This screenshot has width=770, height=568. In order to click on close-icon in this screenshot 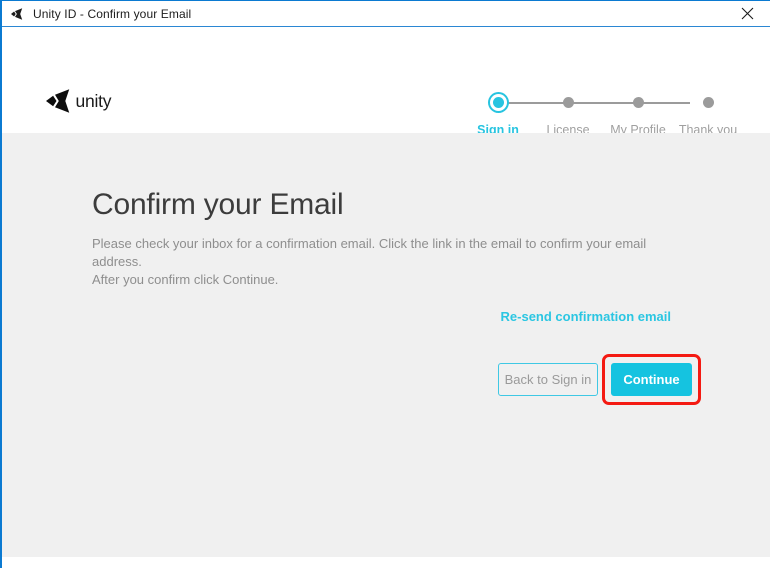, I will do `click(747, 13)`.